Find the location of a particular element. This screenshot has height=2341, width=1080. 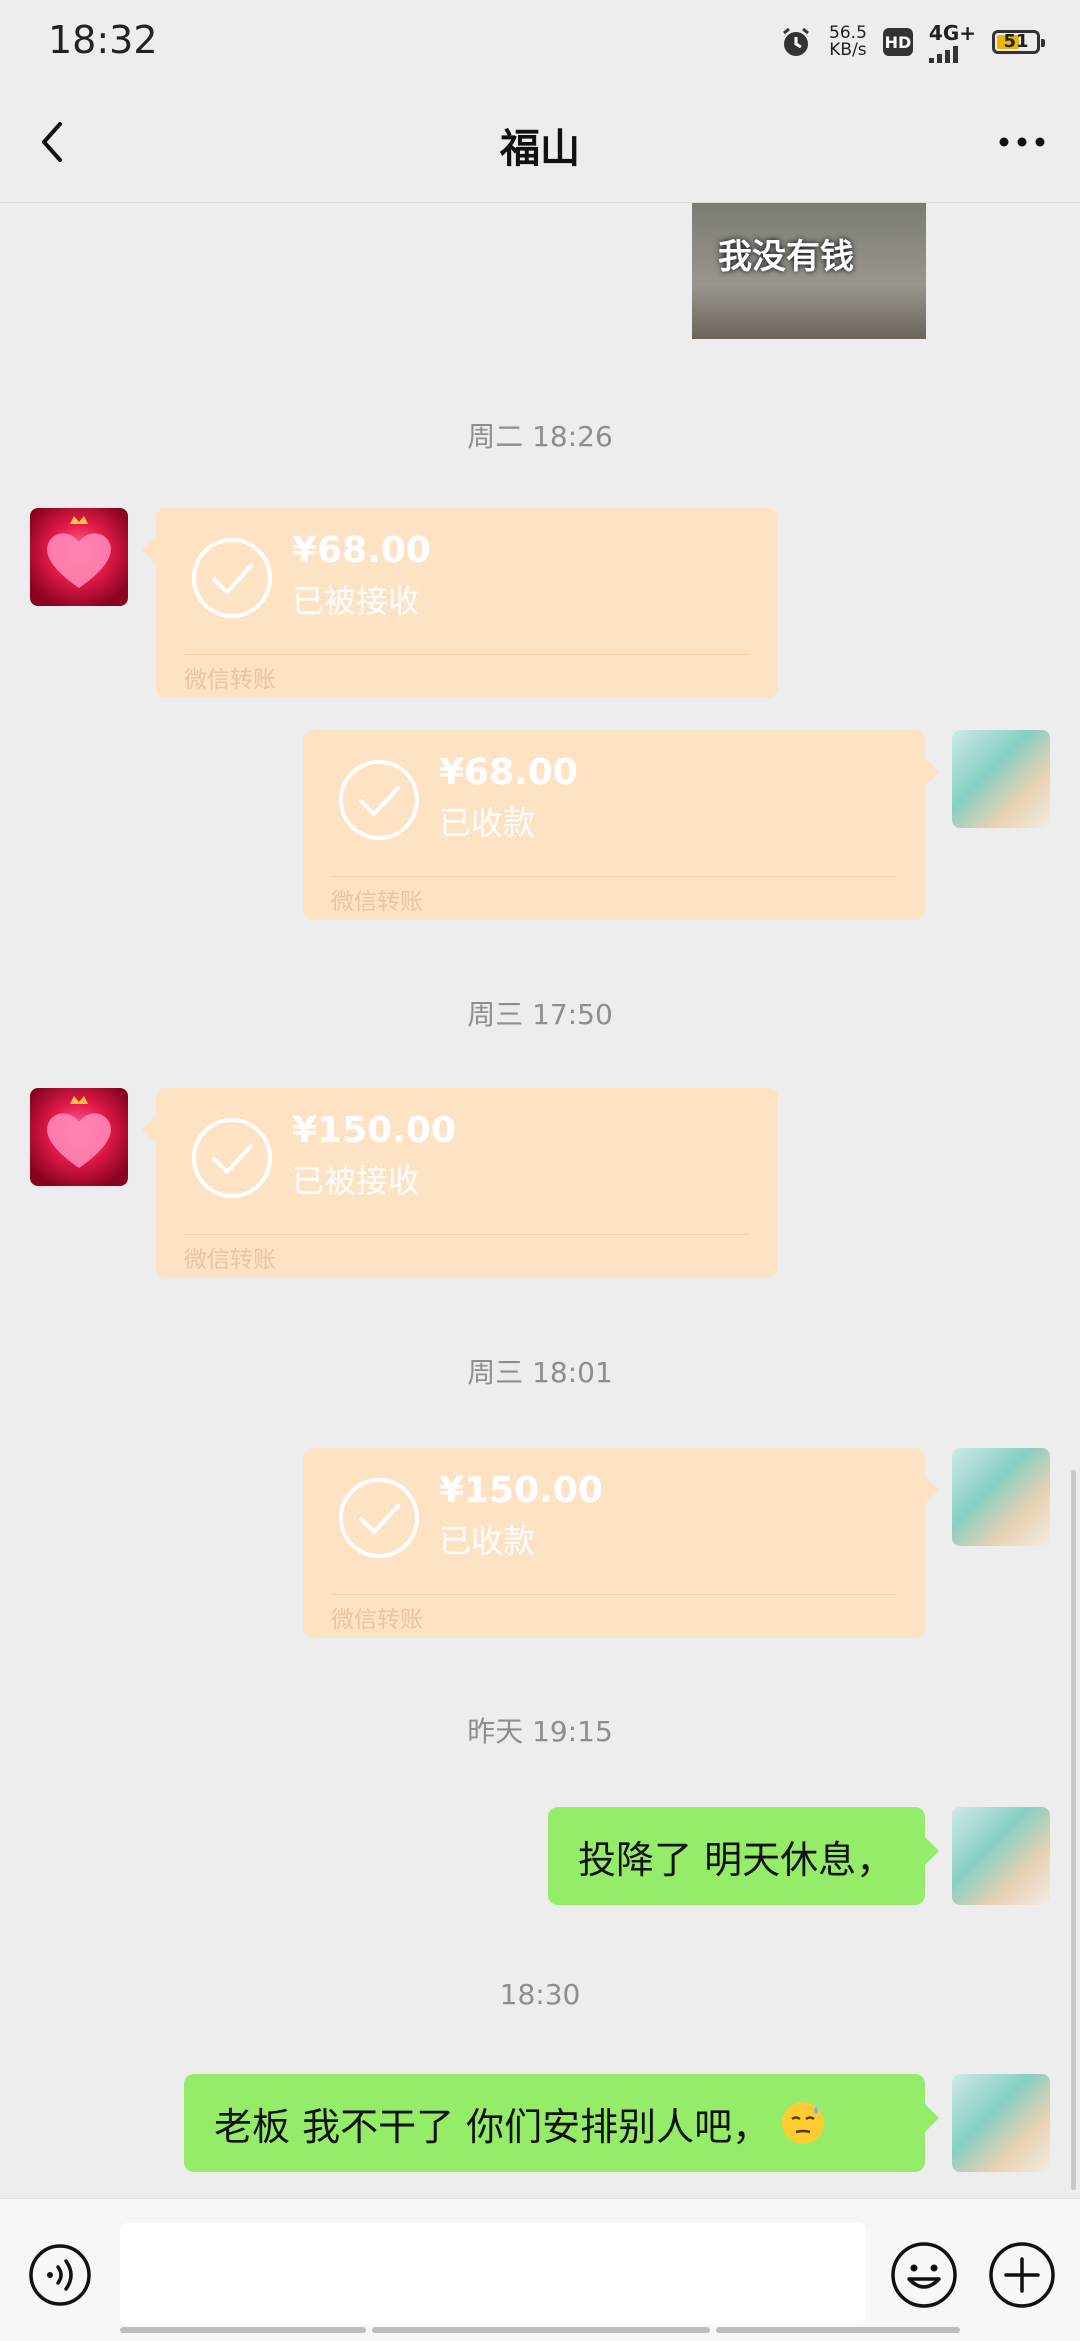

sticker-caption: 我没有钱 is located at coordinates (786, 257).